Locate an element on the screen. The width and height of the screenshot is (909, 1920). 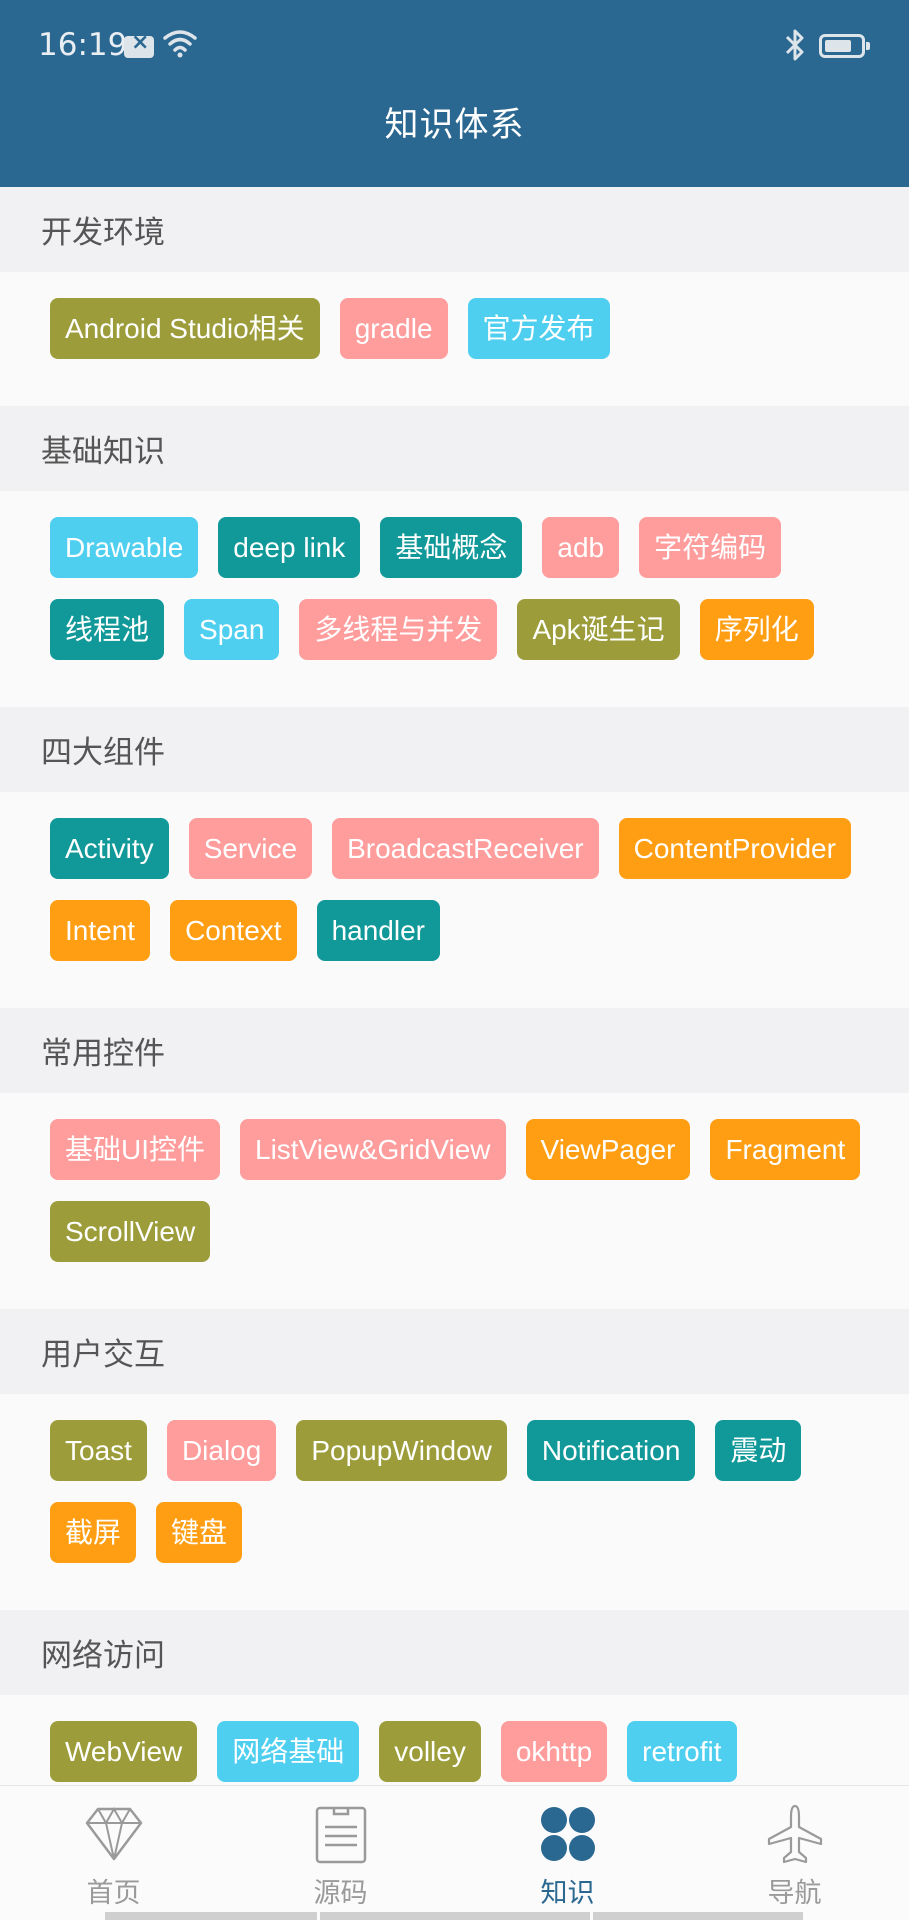
tag-chip: volley is located at coordinates (430, 1751).